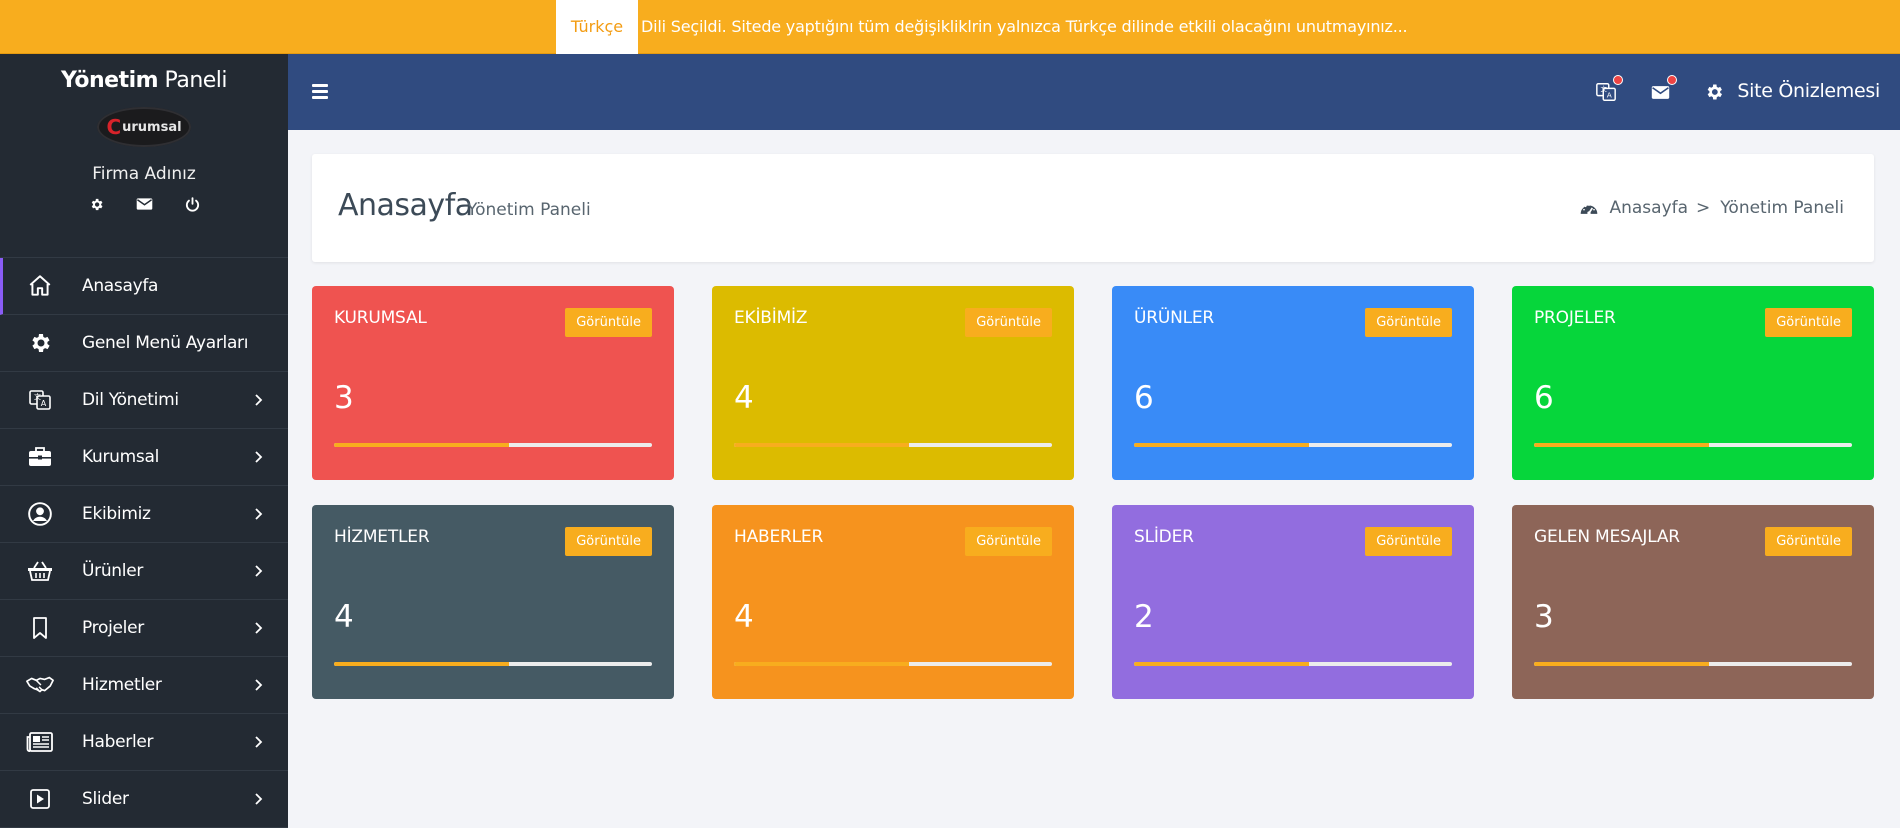 The height and width of the screenshot is (828, 1900). I want to click on stat-card-kurumsal: KURUMSAL Görüntüle 3, so click(493, 383).